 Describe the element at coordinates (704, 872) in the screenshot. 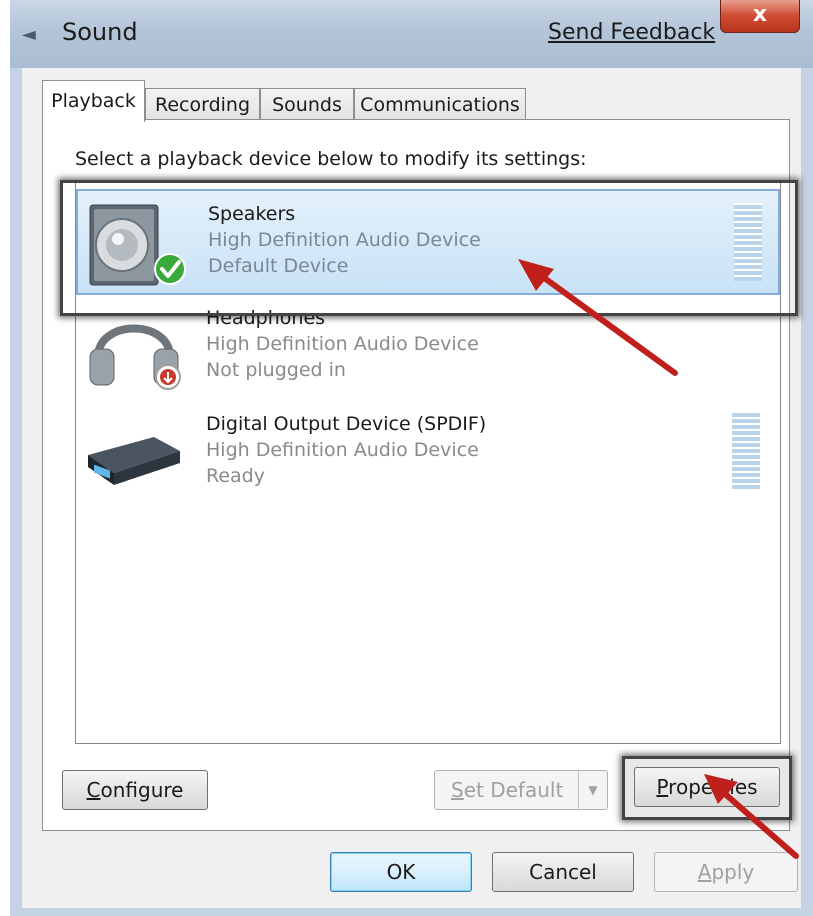

I see `apply-accesskey: A` at that location.